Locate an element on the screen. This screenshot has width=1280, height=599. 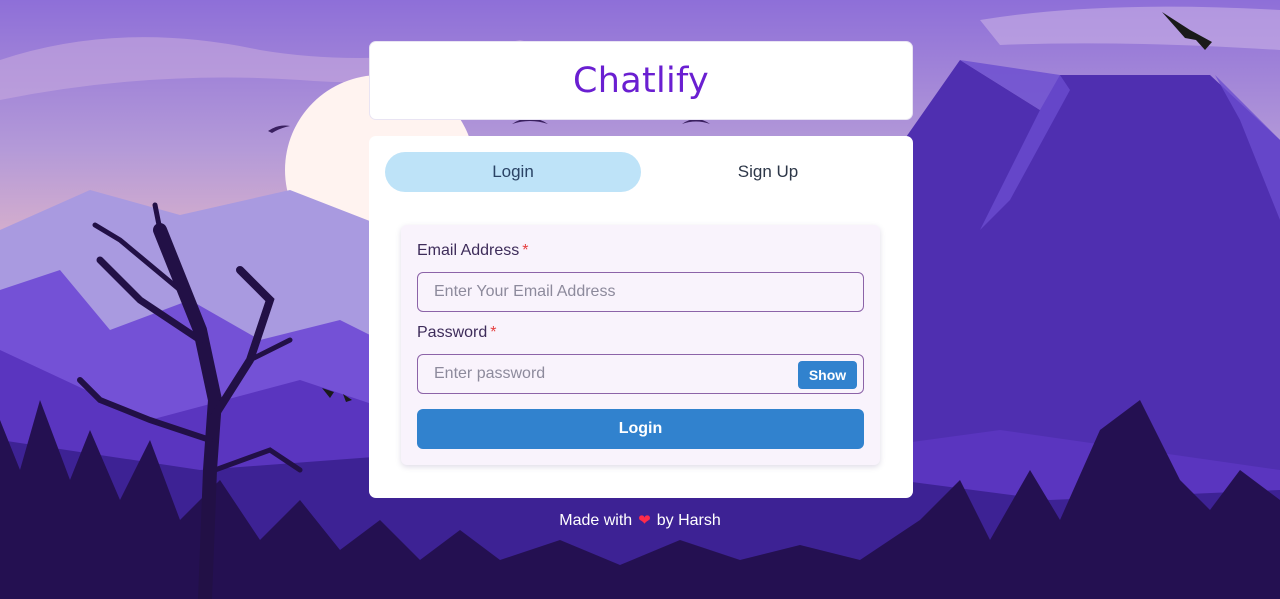
password-input: Enter password Show is located at coordinates (640, 374).